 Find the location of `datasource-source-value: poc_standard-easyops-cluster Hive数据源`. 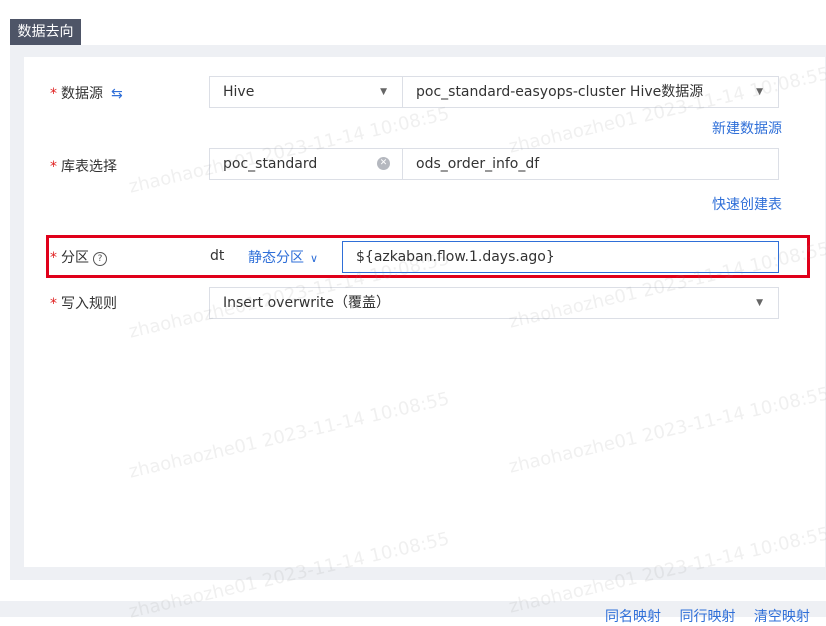

datasource-source-value: poc_standard-easyops-cluster Hive数据源 is located at coordinates (560, 92).